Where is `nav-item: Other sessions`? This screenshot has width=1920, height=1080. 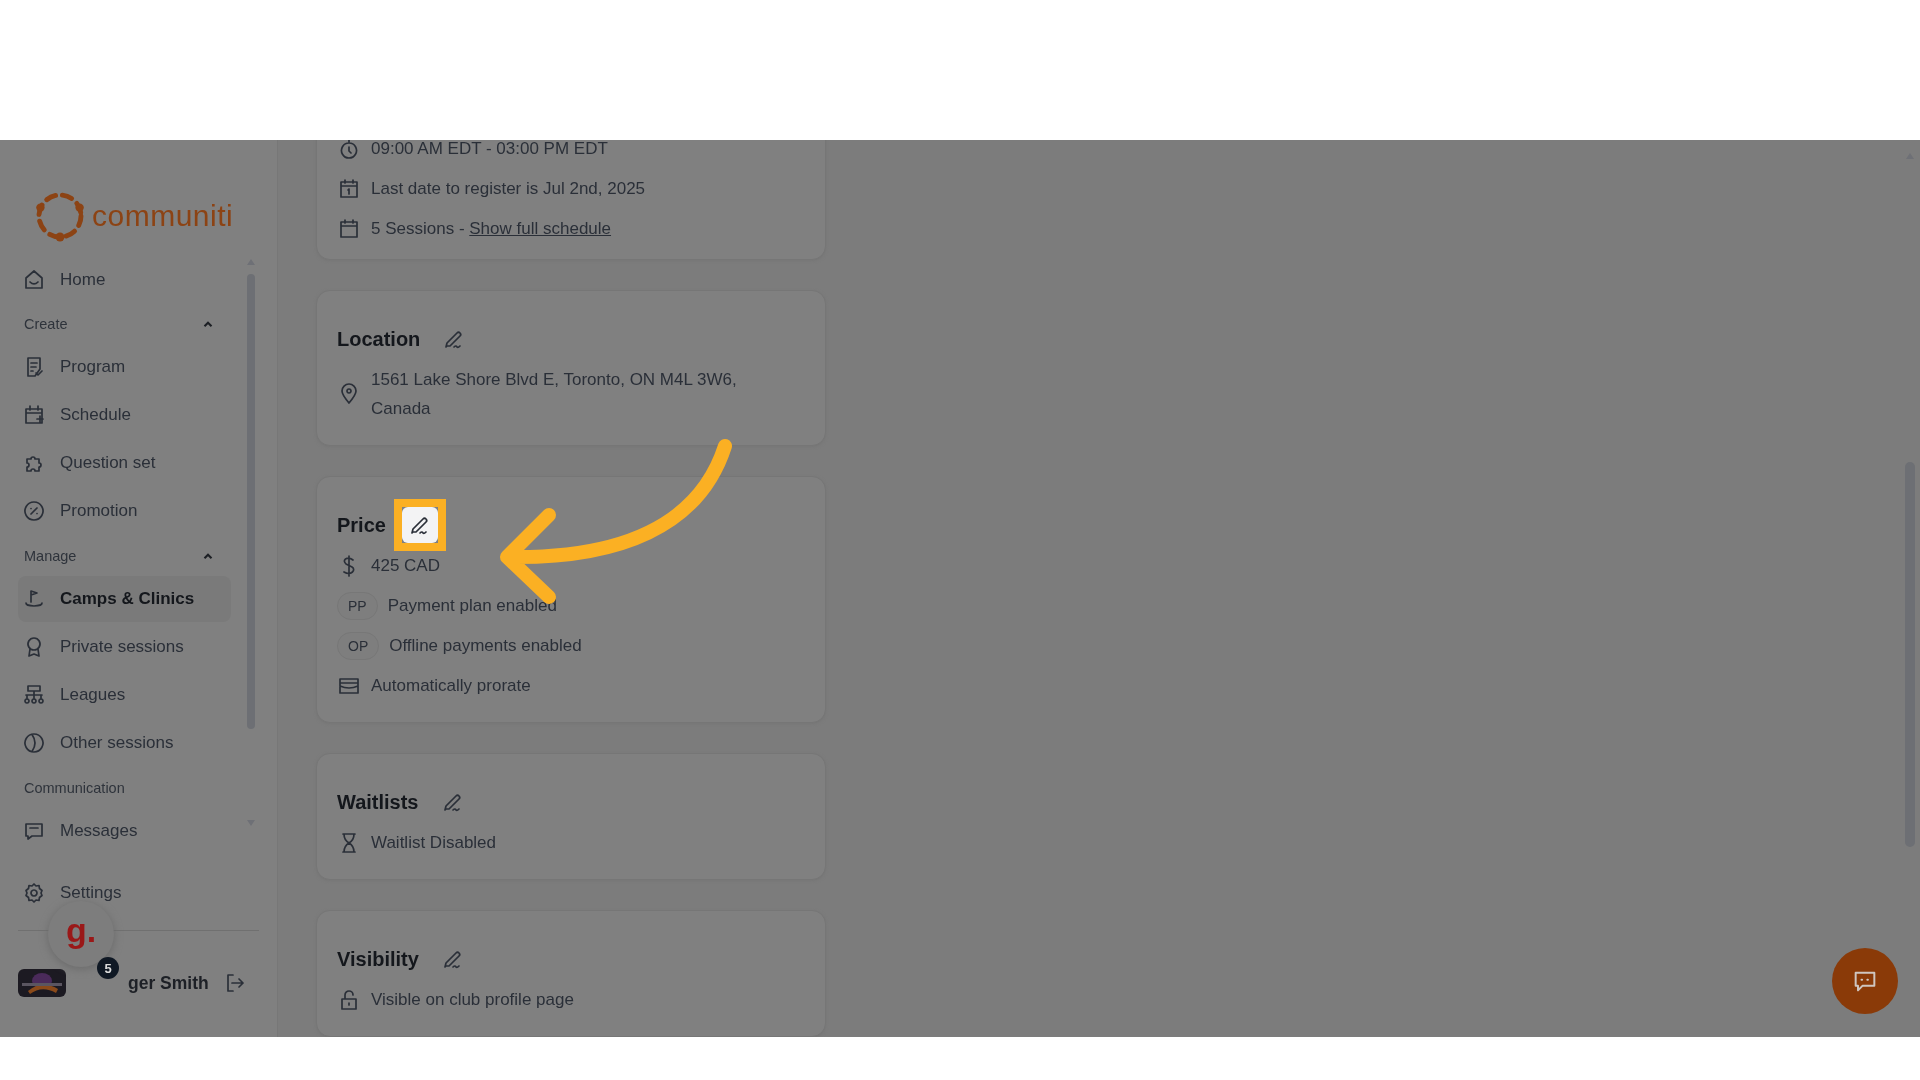 nav-item: Other sessions is located at coordinates (124, 743).